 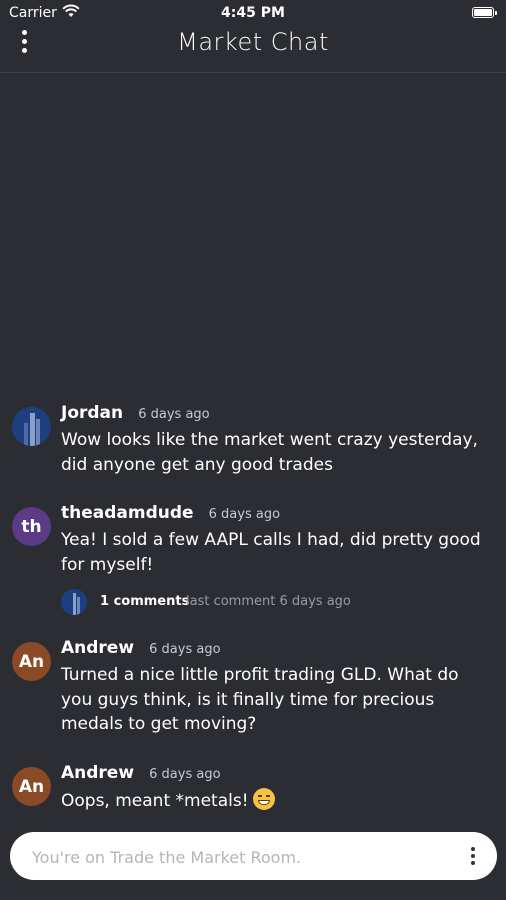 I want to click on commenter-avatar, so click(x=74, y=602).